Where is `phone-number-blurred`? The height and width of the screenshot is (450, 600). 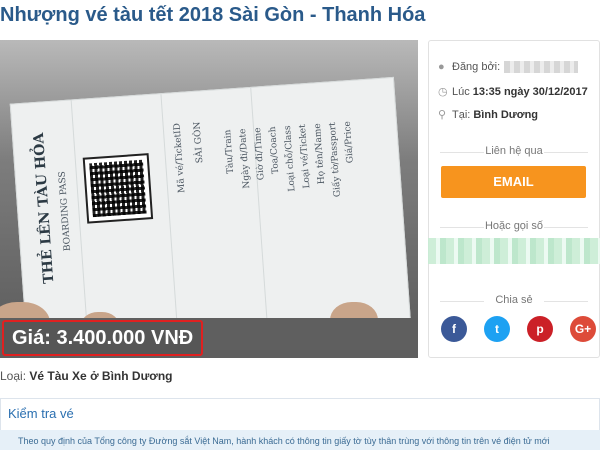 phone-number-blurred is located at coordinates (514, 251).